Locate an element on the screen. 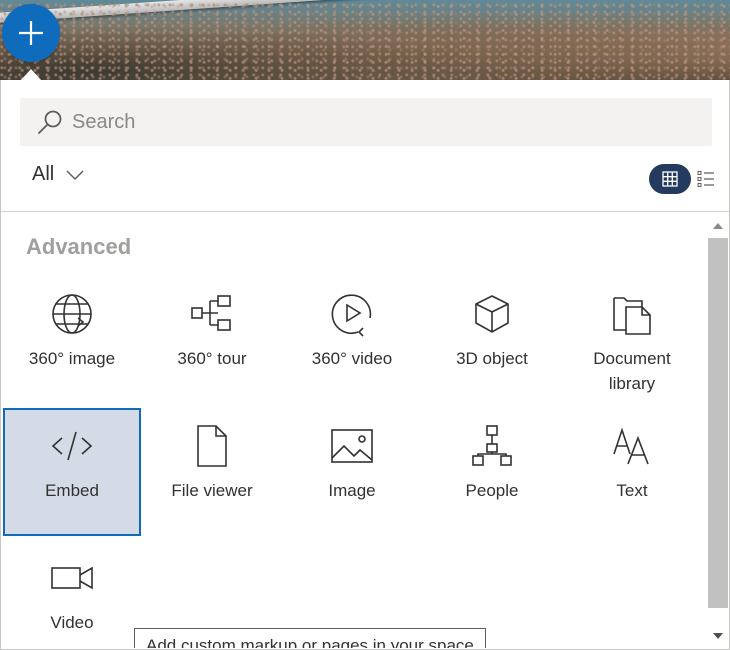 The width and height of the screenshot is (730, 650). scroll-up-button is located at coordinates (718, 226).